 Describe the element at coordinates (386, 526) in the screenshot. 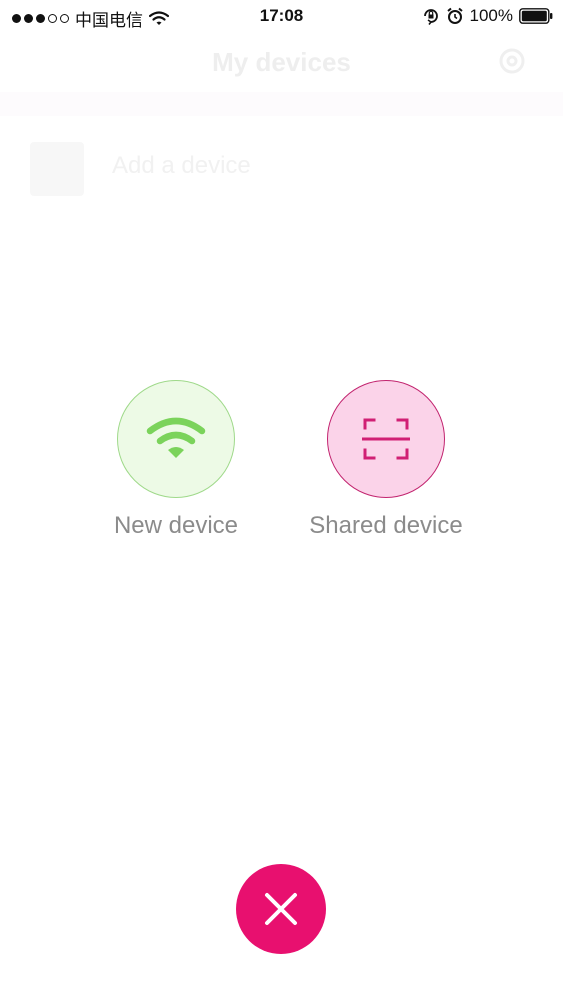

I see `shared-device-label: Shared device` at that location.